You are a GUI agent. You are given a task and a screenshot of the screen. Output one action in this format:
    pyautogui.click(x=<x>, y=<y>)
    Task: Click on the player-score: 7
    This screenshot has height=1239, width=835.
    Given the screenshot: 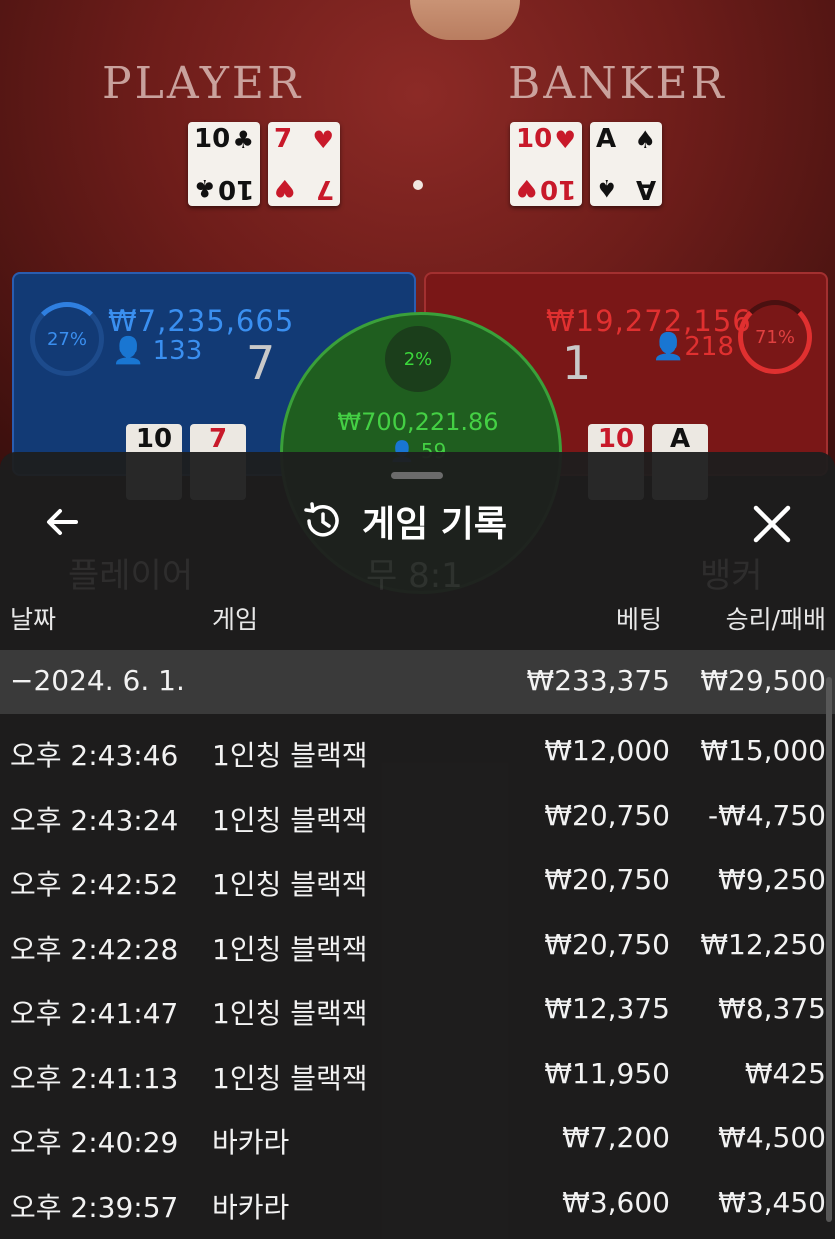 What is the action you would take?
    pyautogui.click(x=261, y=363)
    